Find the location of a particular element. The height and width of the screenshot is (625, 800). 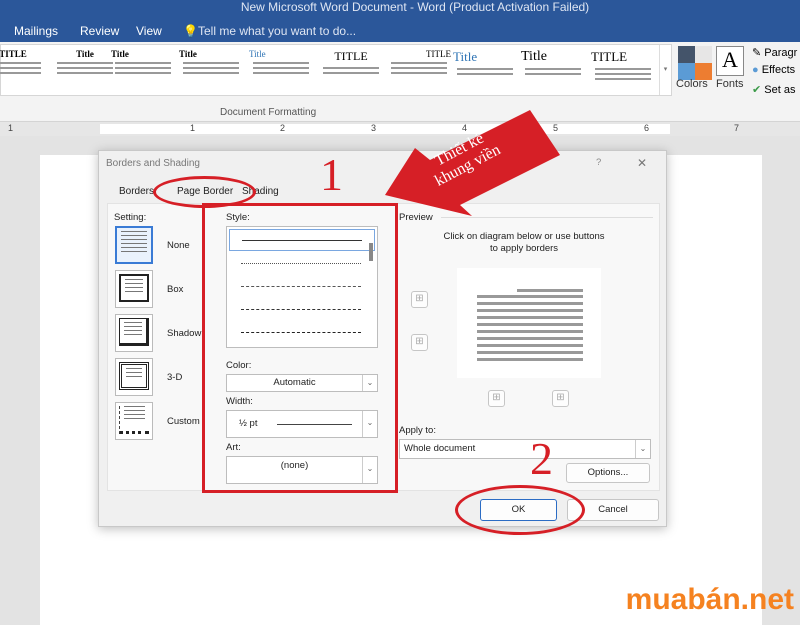

watermark-logo: muabán.net is located at coordinates (709, 599).